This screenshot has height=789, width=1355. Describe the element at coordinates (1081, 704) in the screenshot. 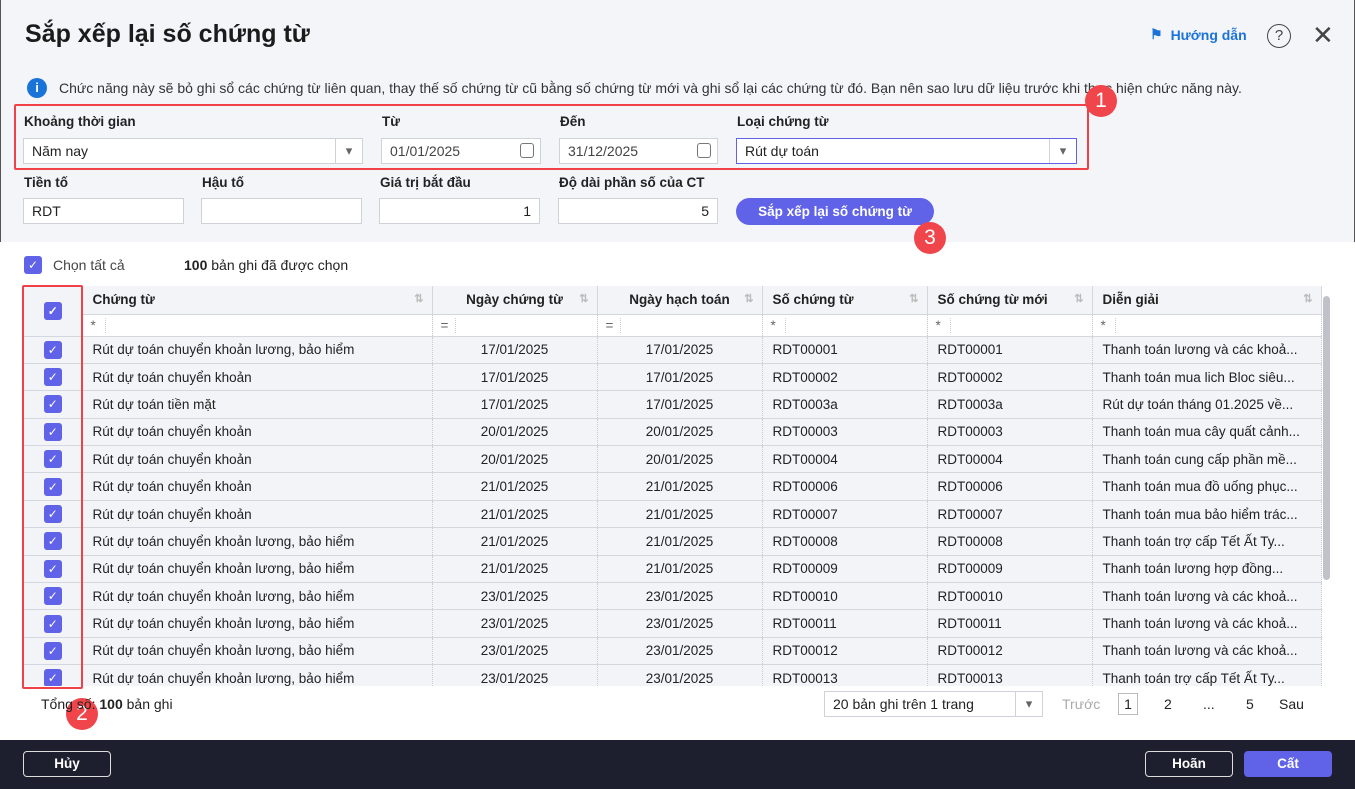

I see `prev-page-button: Trước` at that location.